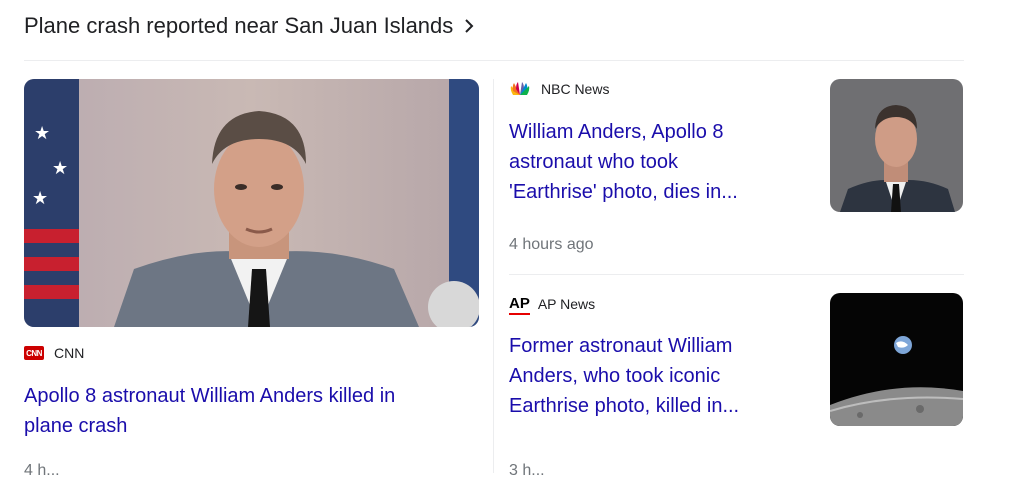  What do you see at coordinates (469, 26) in the screenshot?
I see `chevron-right-icon` at bounding box center [469, 26].